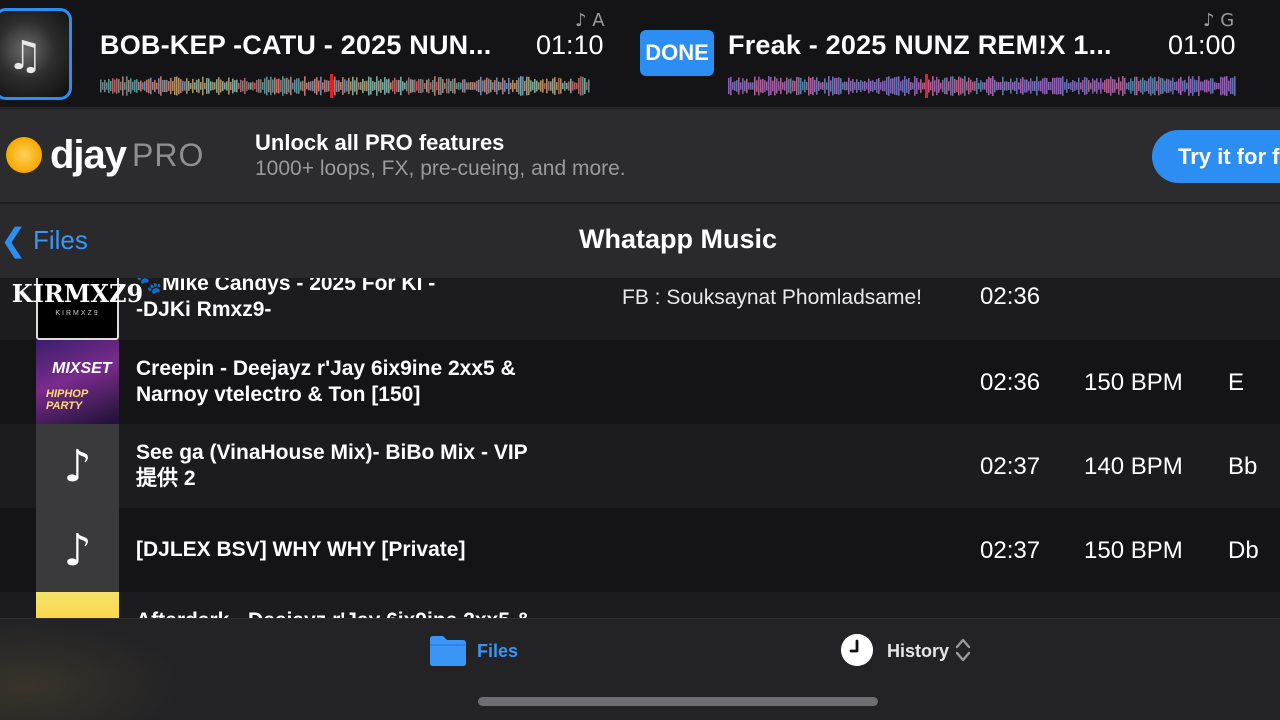 The image size is (1280, 720). I want to click on tab-files: Files, so click(497, 651).